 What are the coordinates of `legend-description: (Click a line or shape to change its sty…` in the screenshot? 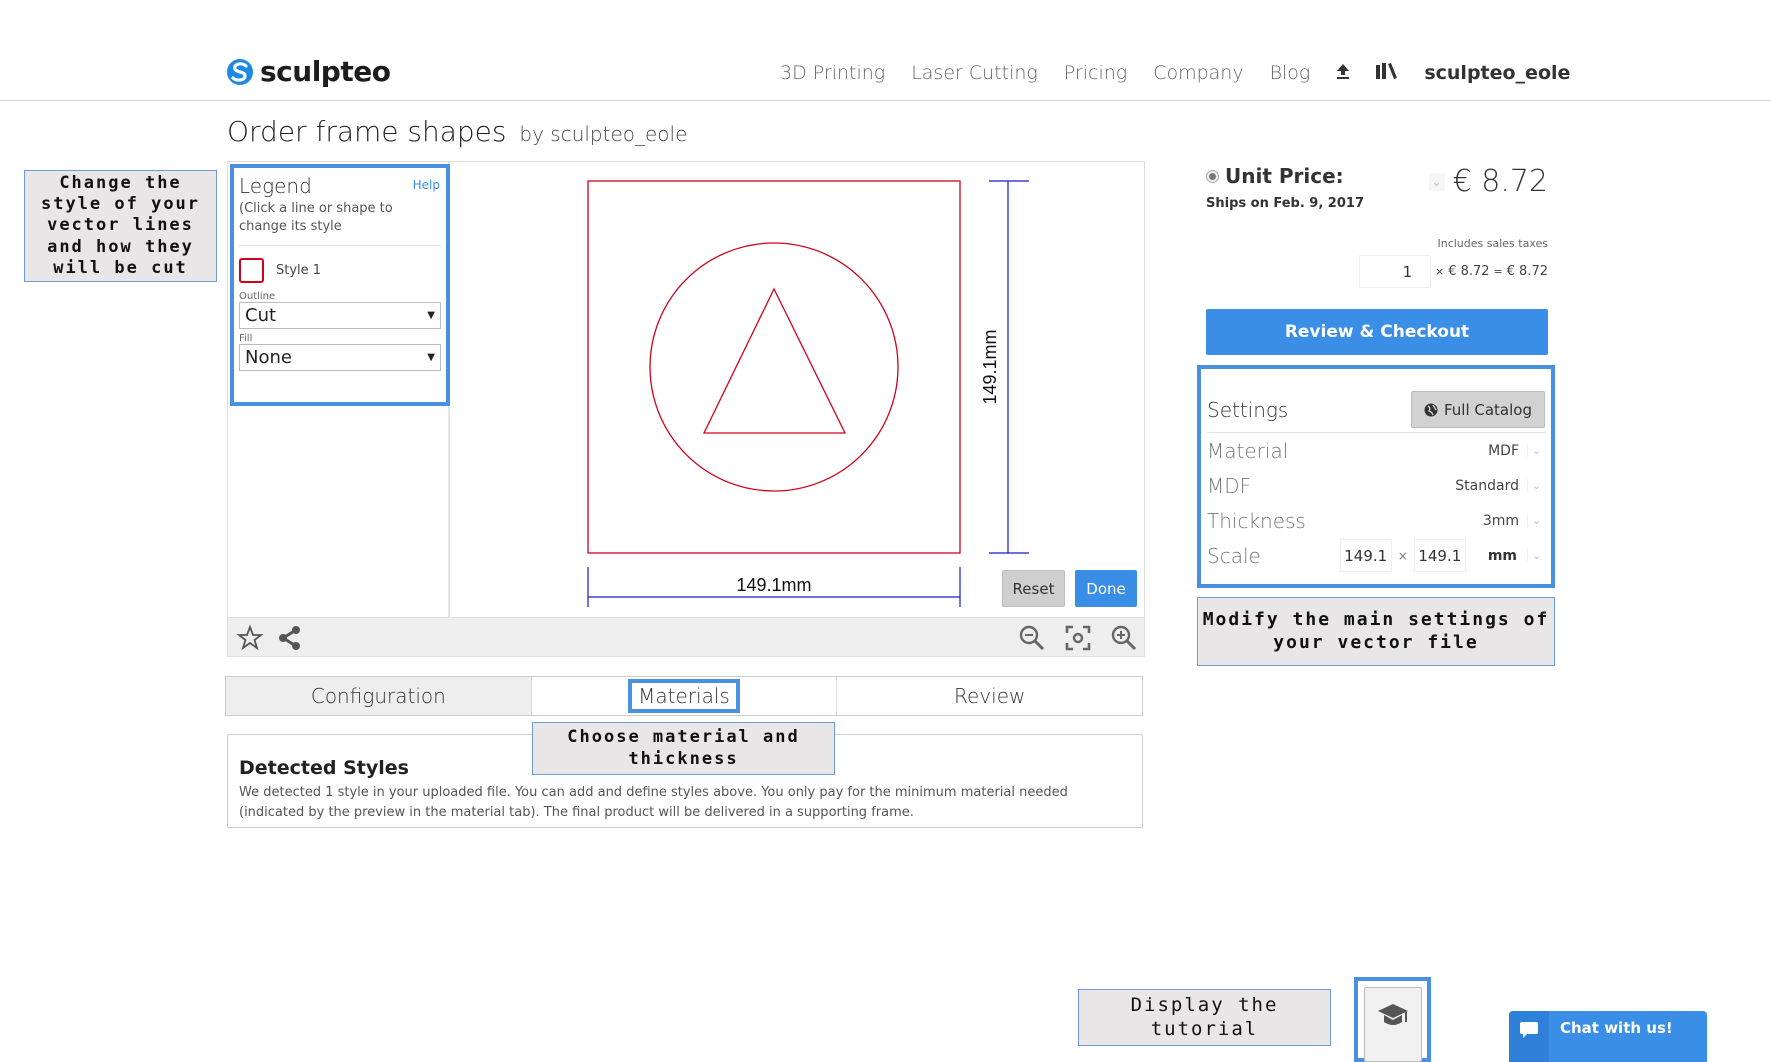 It's located at (316, 217).